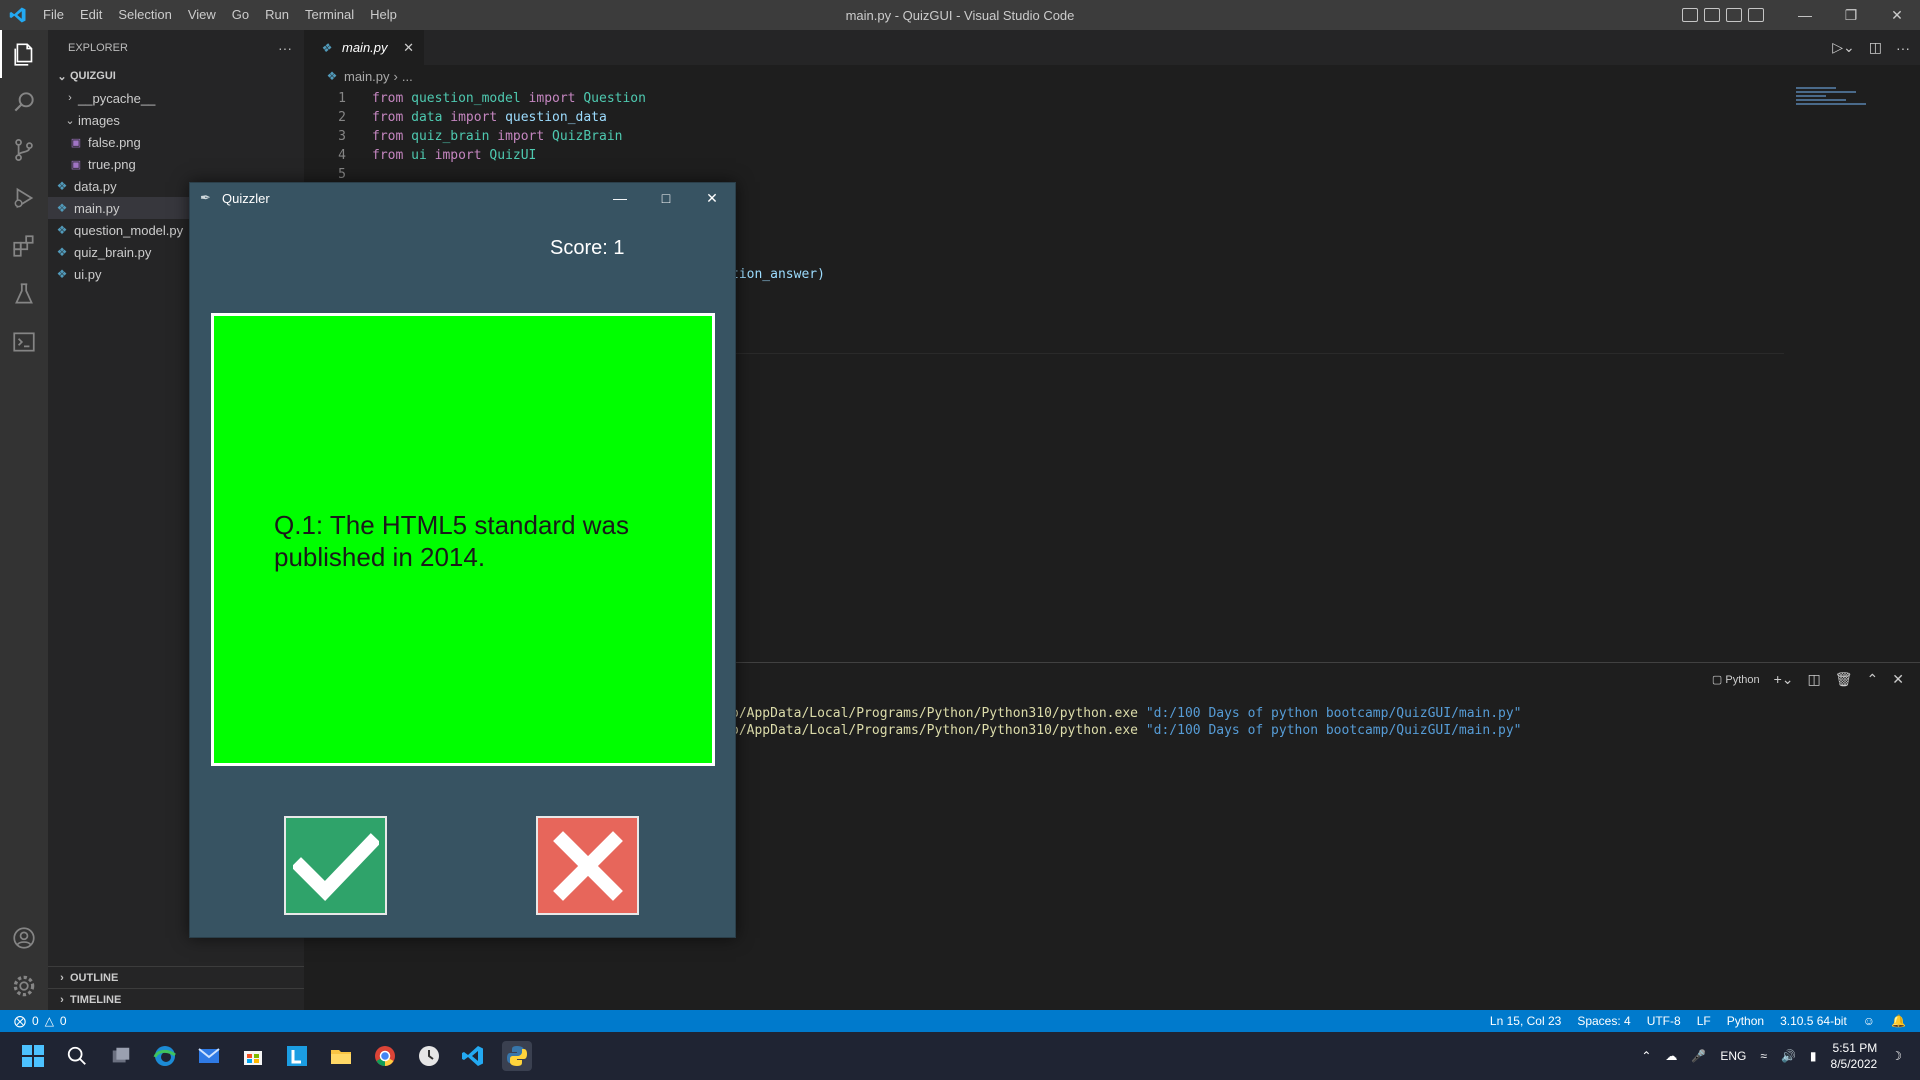 The image size is (1920, 1080). What do you see at coordinates (1704, 1021) in the screenshot?
I see `end-of-line: LF` at bounding box center [1704, 1021].